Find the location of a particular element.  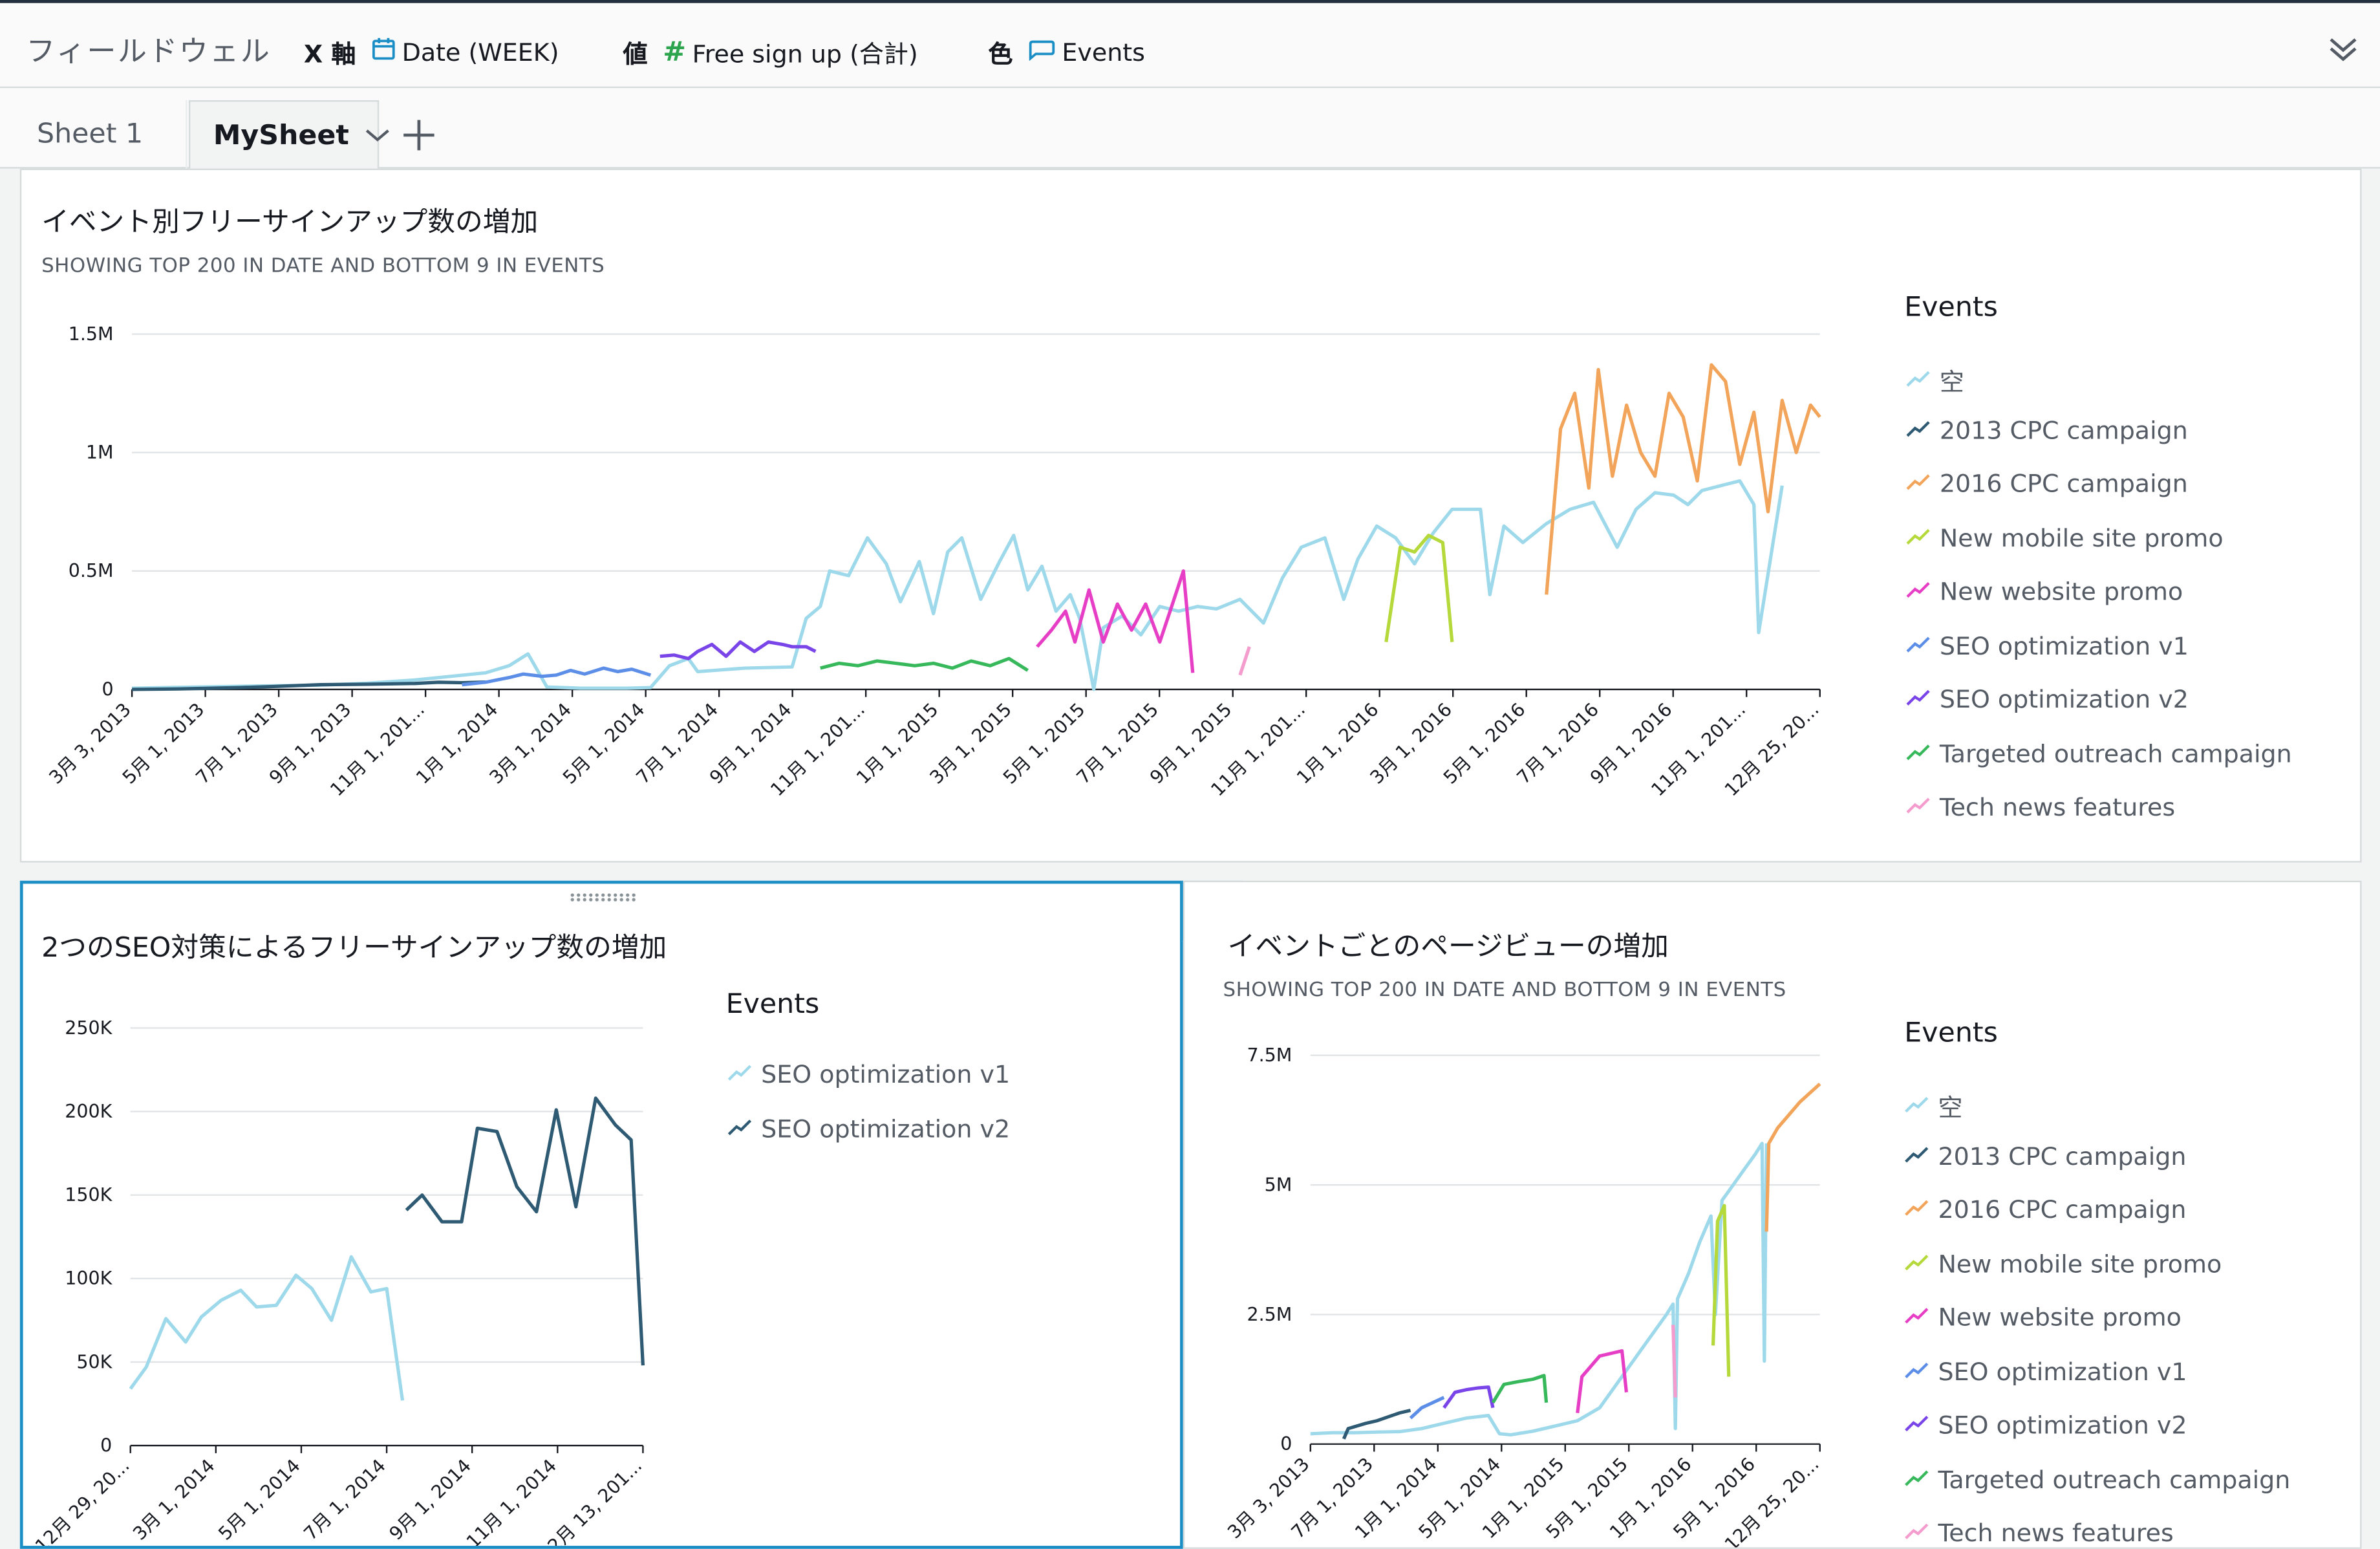

legend-label: 2013 CPC campaign is located at coordinates (2062, 1156).